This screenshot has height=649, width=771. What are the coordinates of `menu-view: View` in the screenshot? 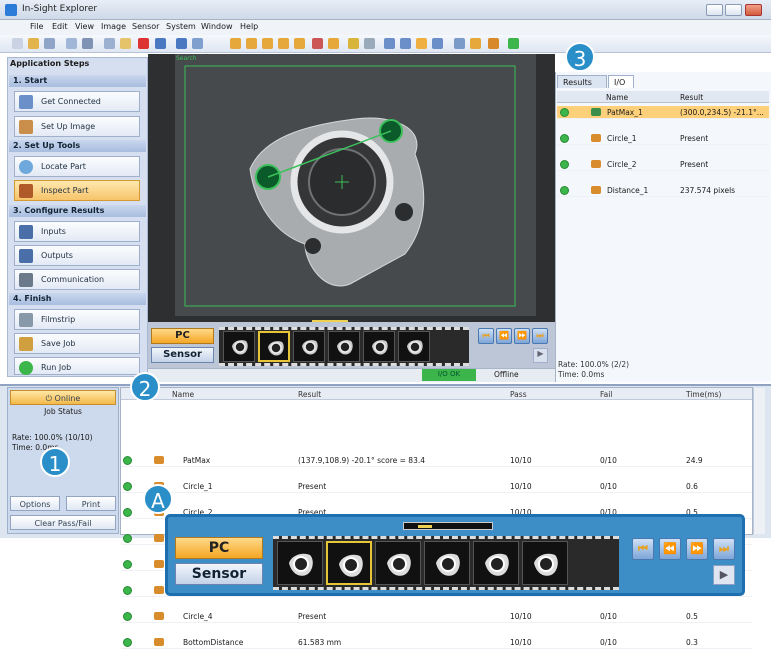 It's located at (84, 26).